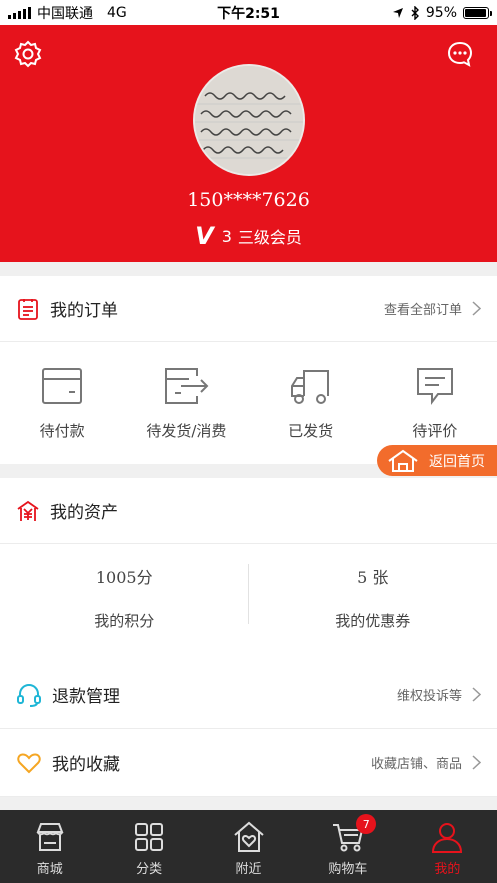 This screenshot has height=883, width=497. What do you see at coordinates (397, 12) in the screenshot?
I see `location-arrow-icon` at bounding box center [397, 12].